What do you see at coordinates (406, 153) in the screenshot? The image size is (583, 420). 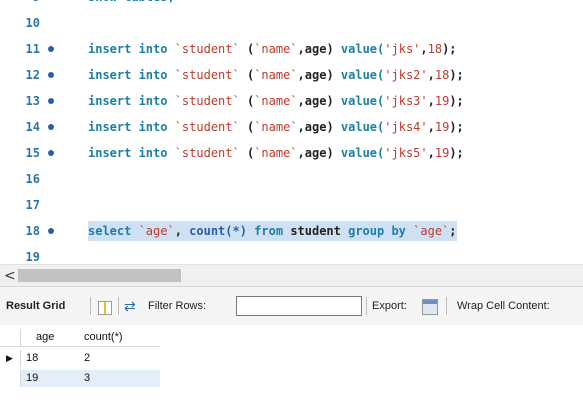 I see `code-token: 'jks5'` at bounding box center [406, 153].